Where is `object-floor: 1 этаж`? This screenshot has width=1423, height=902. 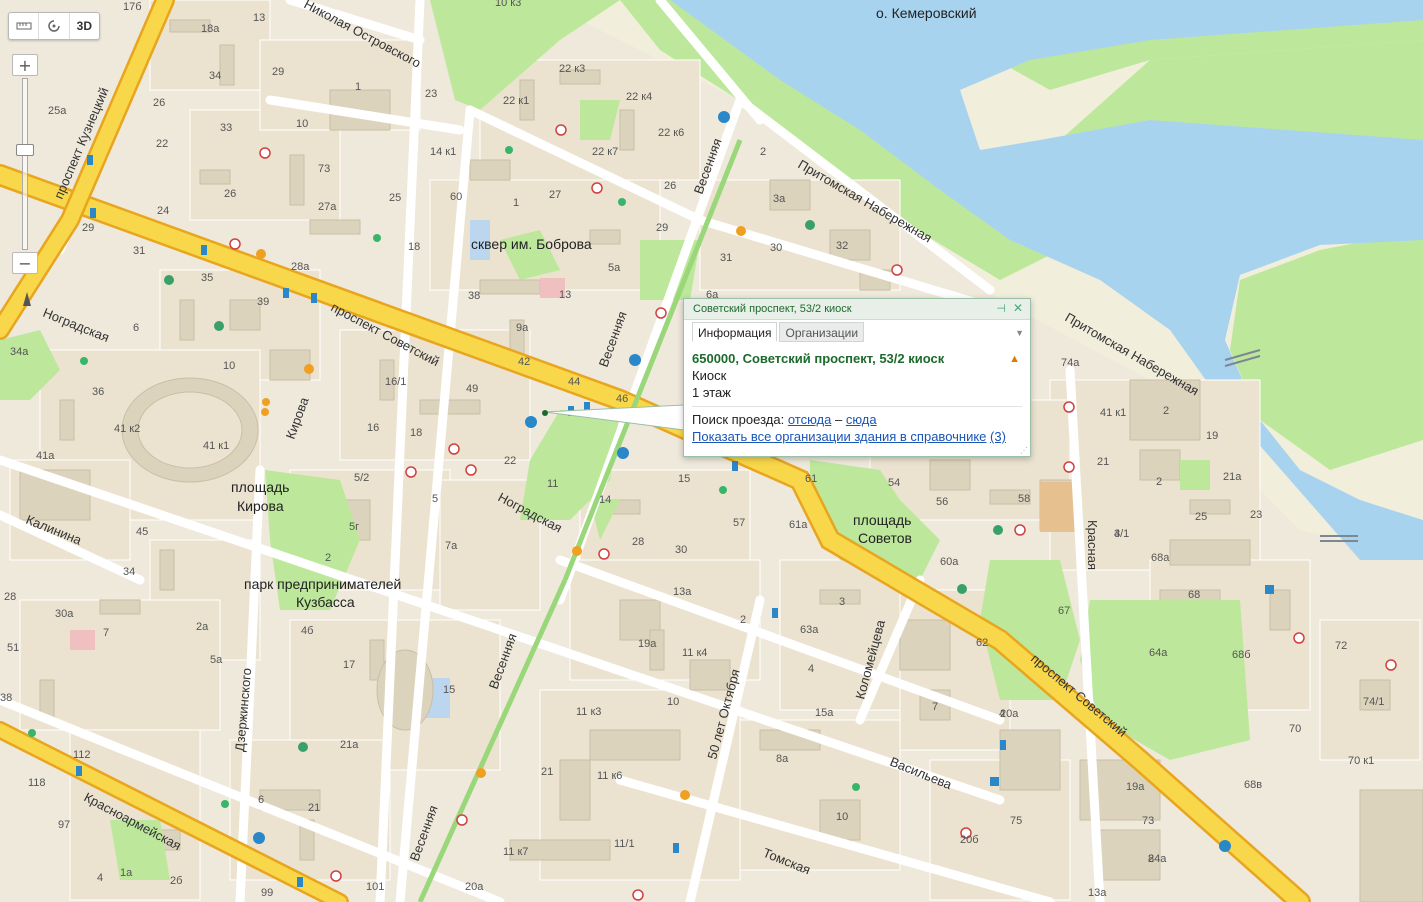
object-floor: 1 этаж is located at coordinates (711, 392).